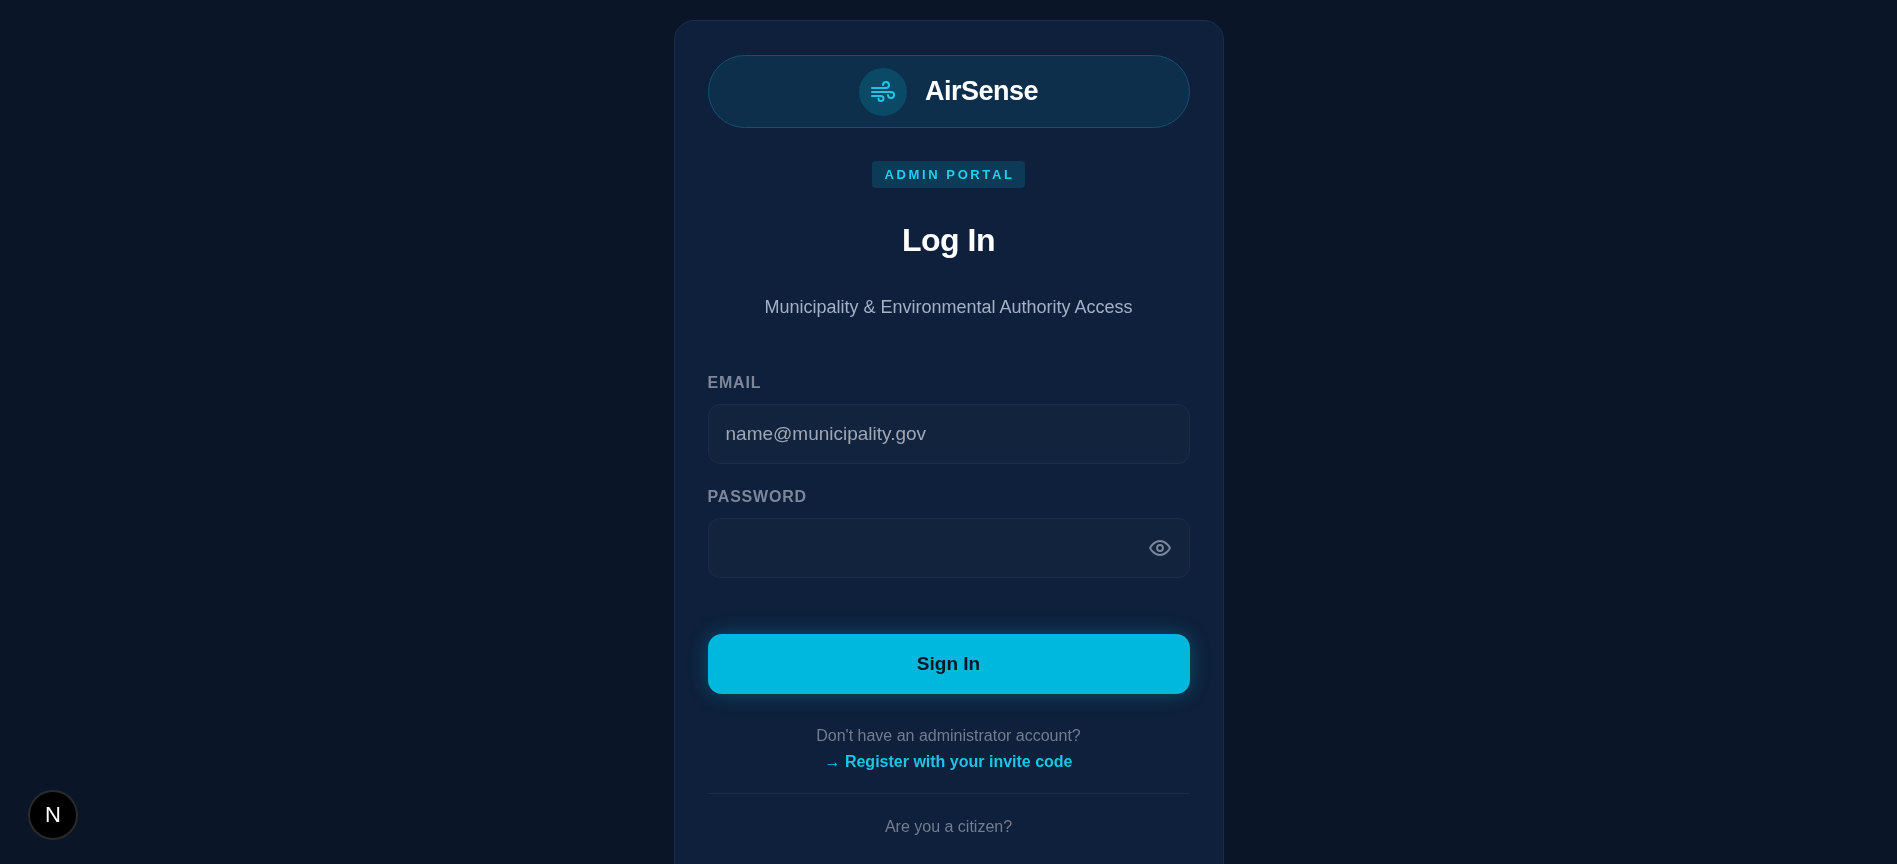 The height and width of the screenshot is (864, 1897). Describe the element at coordinates (948, 548) in the screenshot. I see `password-field` at that location.